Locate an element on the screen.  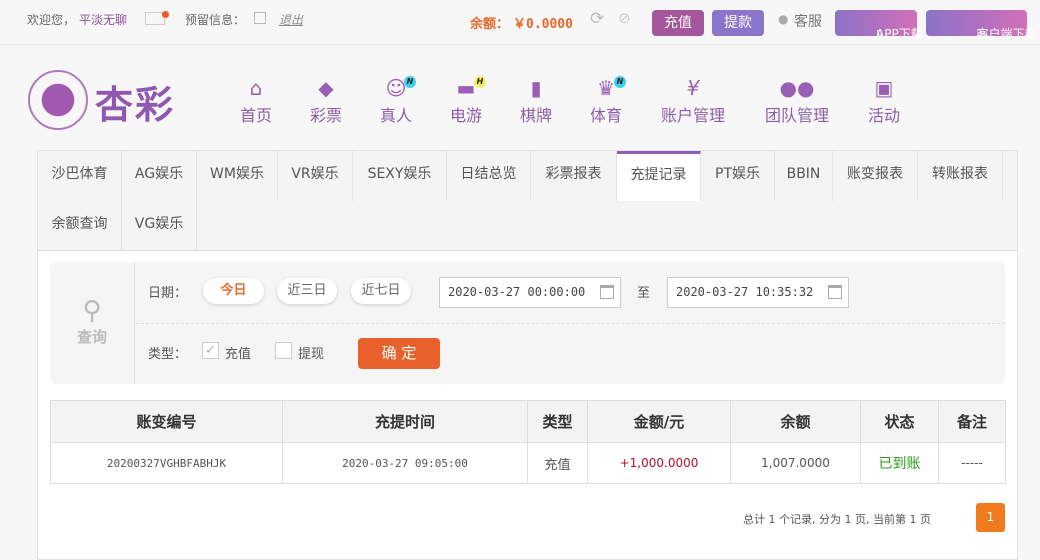
cell-time: 2020-03-27 09:05:00 is located at coordinates (405, 463).